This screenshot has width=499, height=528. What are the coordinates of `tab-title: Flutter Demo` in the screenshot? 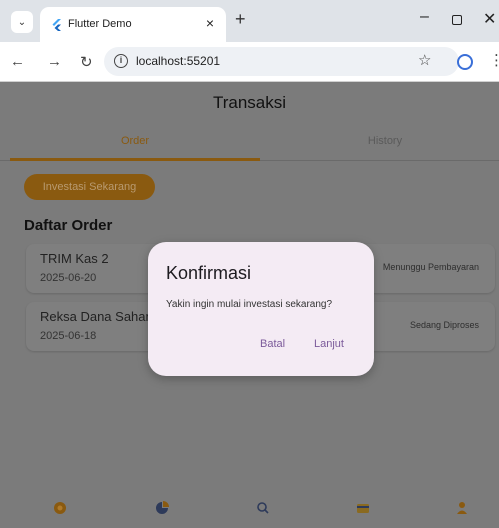 It's located at (100, 24).